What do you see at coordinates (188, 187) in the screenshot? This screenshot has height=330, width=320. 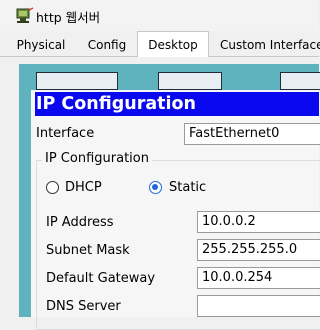 I see `static-label: Static` at bounding box center [188, 187].